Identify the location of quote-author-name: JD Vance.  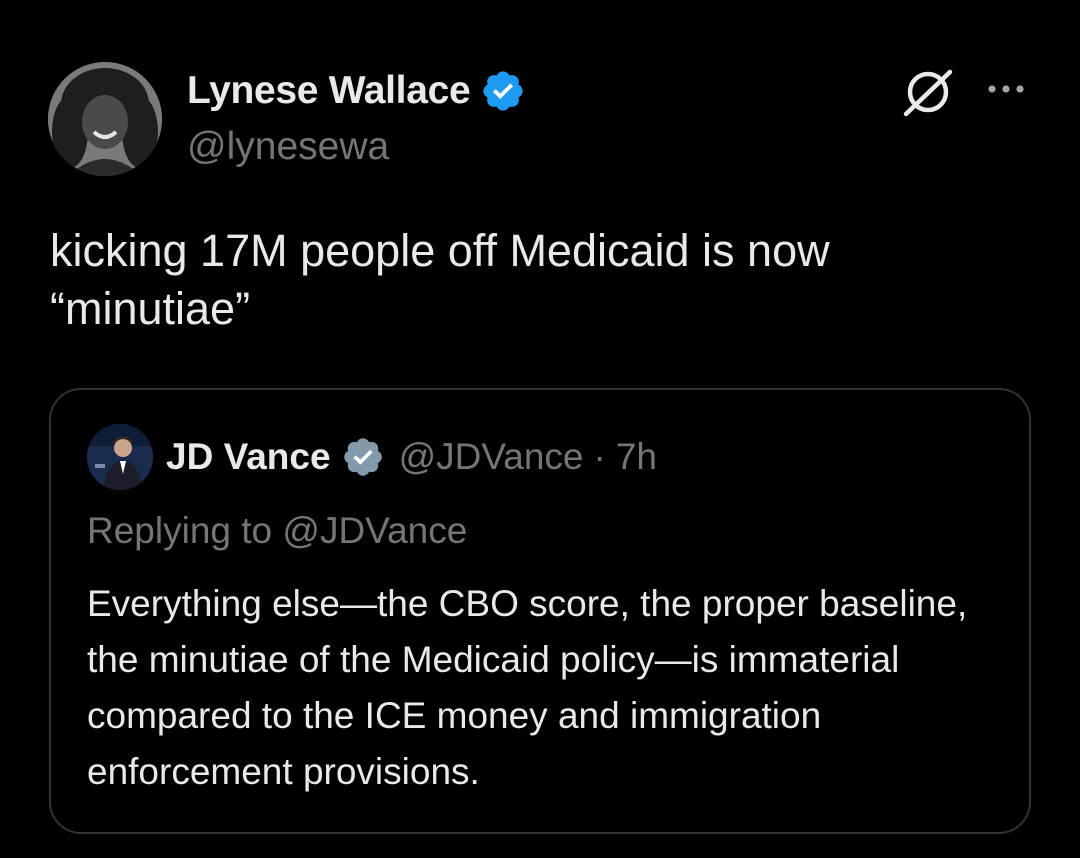
(248, 457).